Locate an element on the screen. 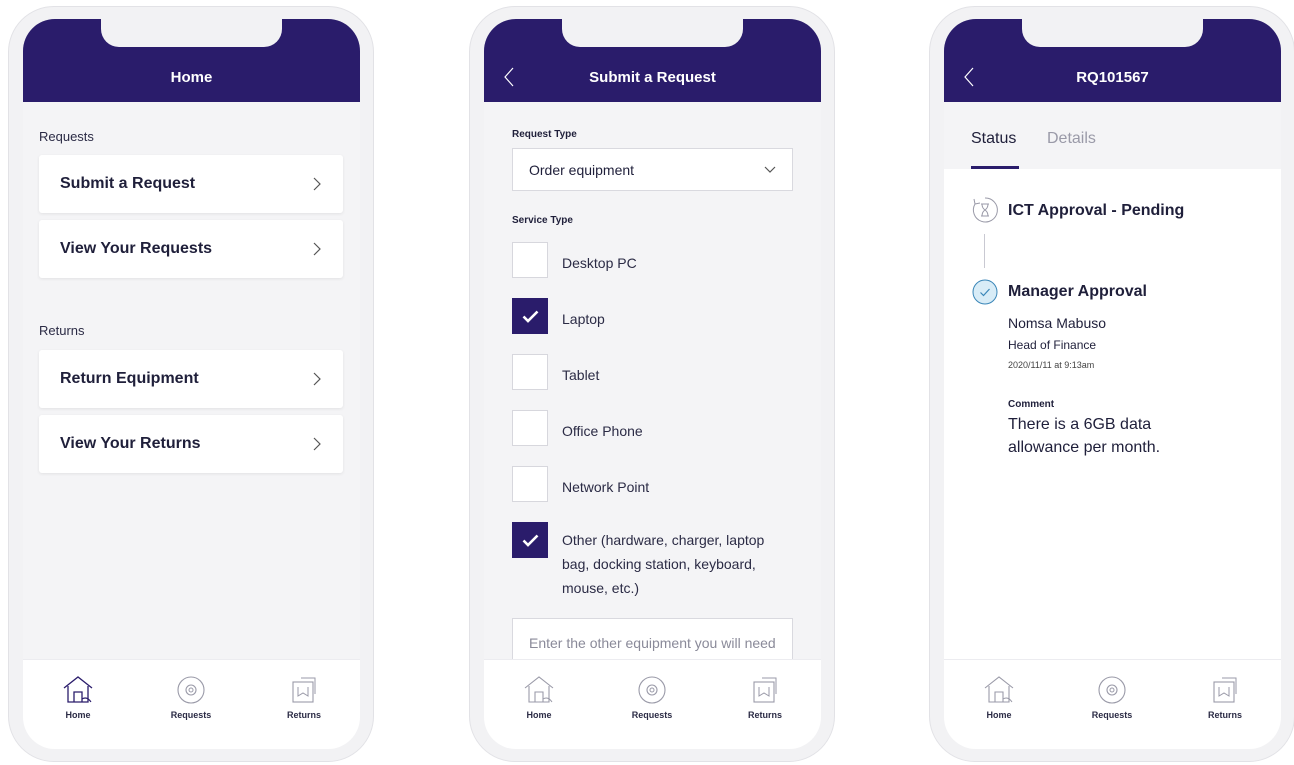  requests-section-label: Requests is located at coordinates (66, 136).